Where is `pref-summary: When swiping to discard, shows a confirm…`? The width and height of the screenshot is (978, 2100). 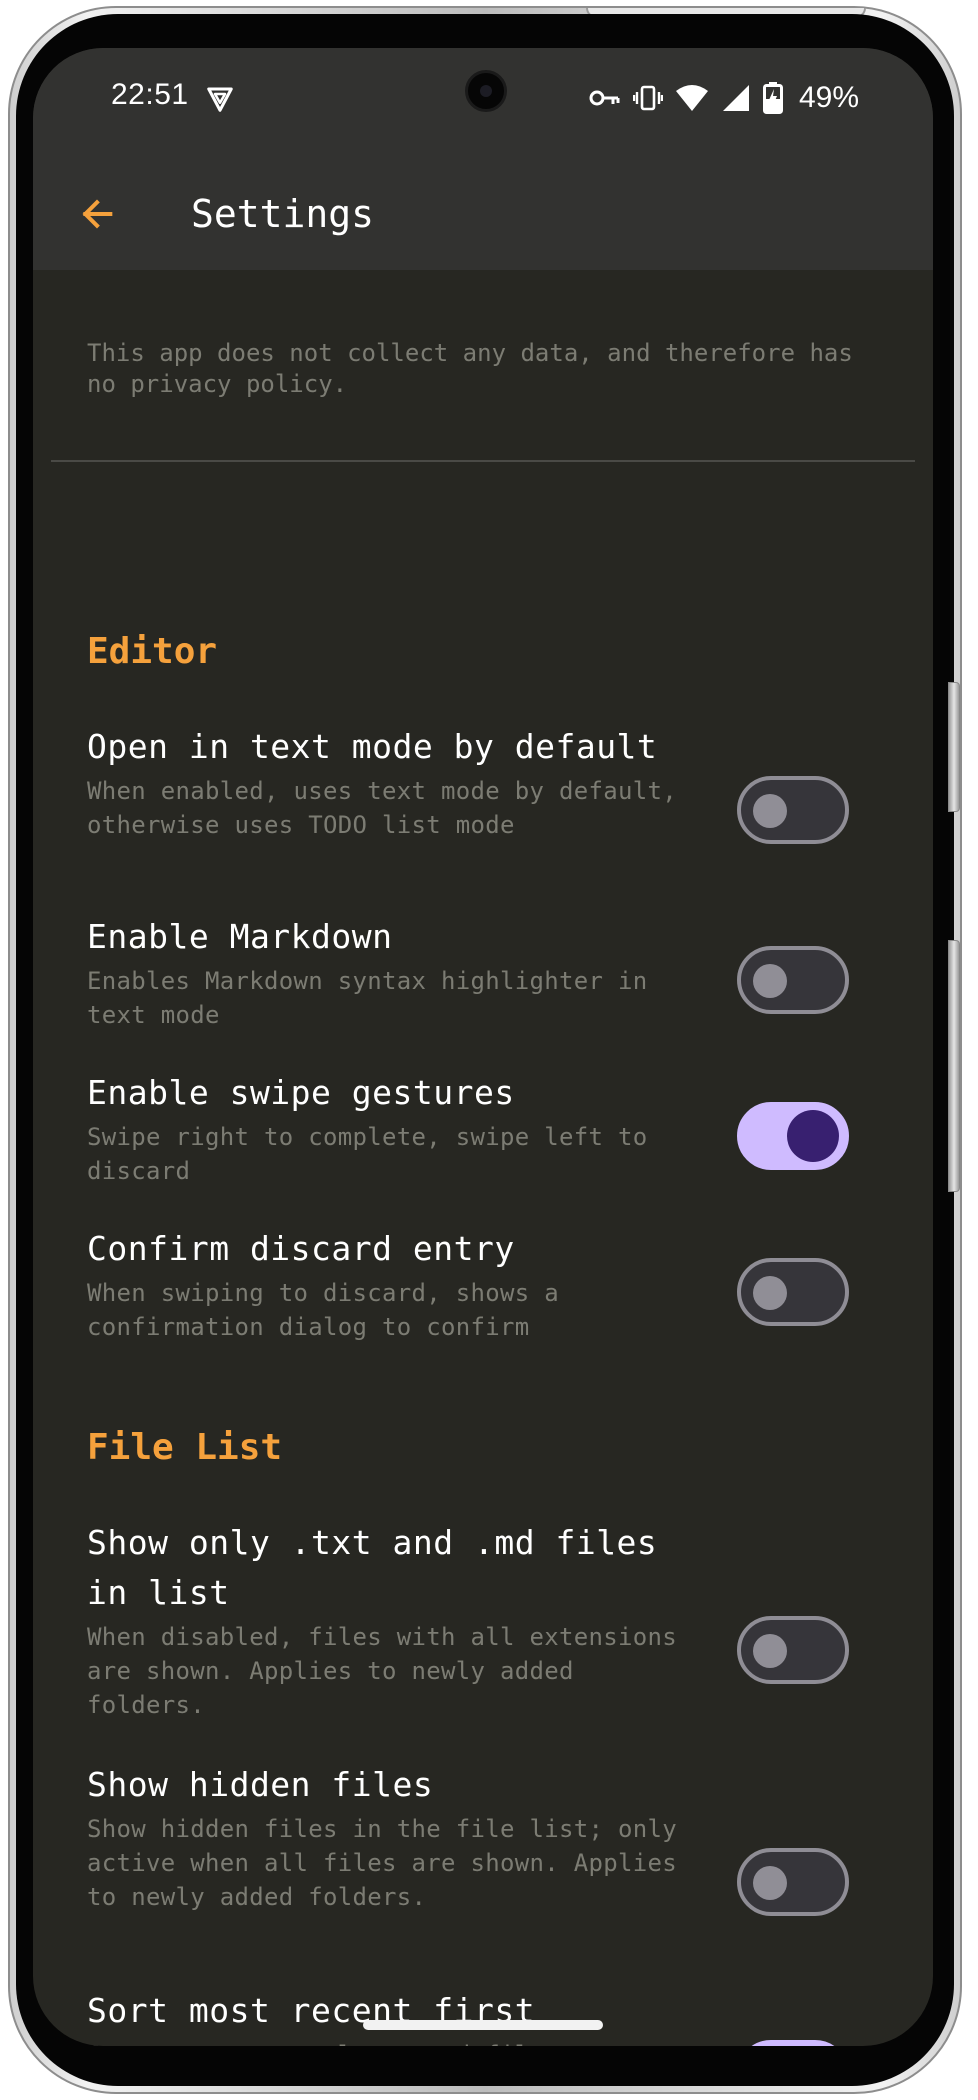 pref-summary: When swiping to discard, shows a confirm… is located at coordinates (323, 1310).